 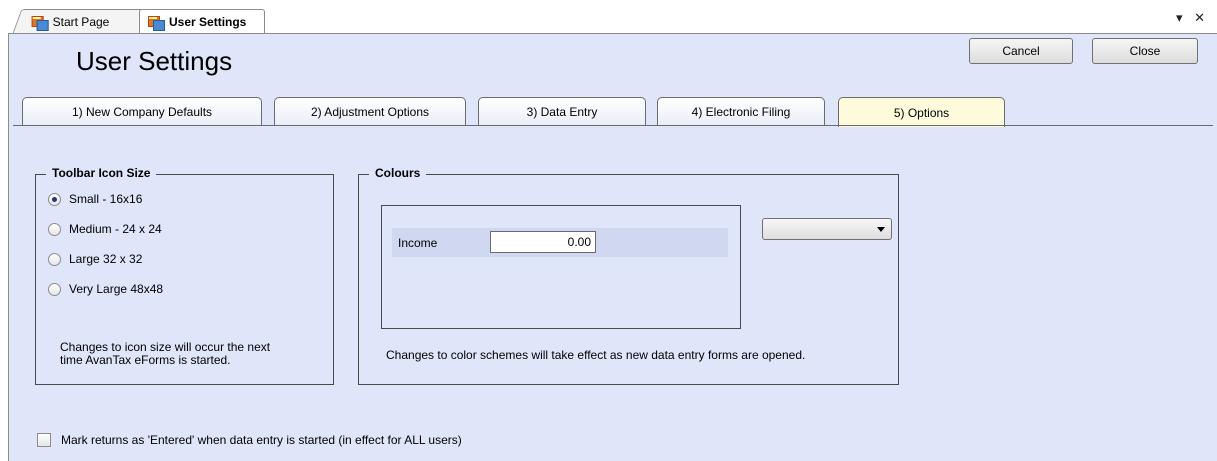 I want to click on tab-new-company-defaults: 1) New Company Defaults, so click(x=142, y=111).